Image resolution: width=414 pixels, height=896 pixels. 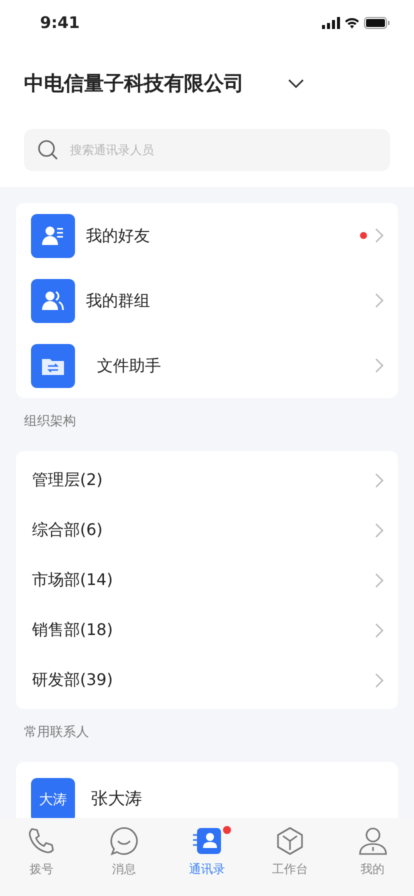 What do you see at coordinates (331, 22) in the screenshot?
I see `signal-icon` at bounding box center [331, 22].